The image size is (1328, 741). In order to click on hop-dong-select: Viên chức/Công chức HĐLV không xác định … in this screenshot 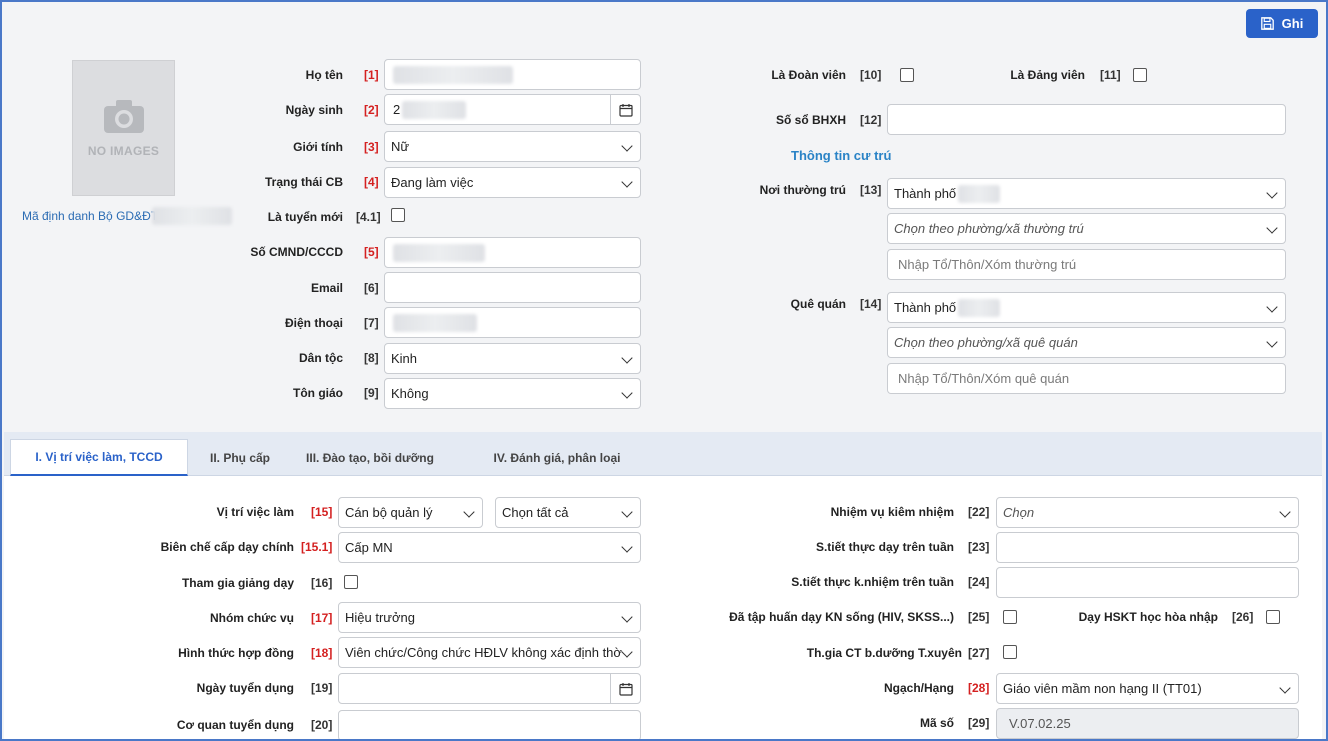, I will do `click(489, 652)`.